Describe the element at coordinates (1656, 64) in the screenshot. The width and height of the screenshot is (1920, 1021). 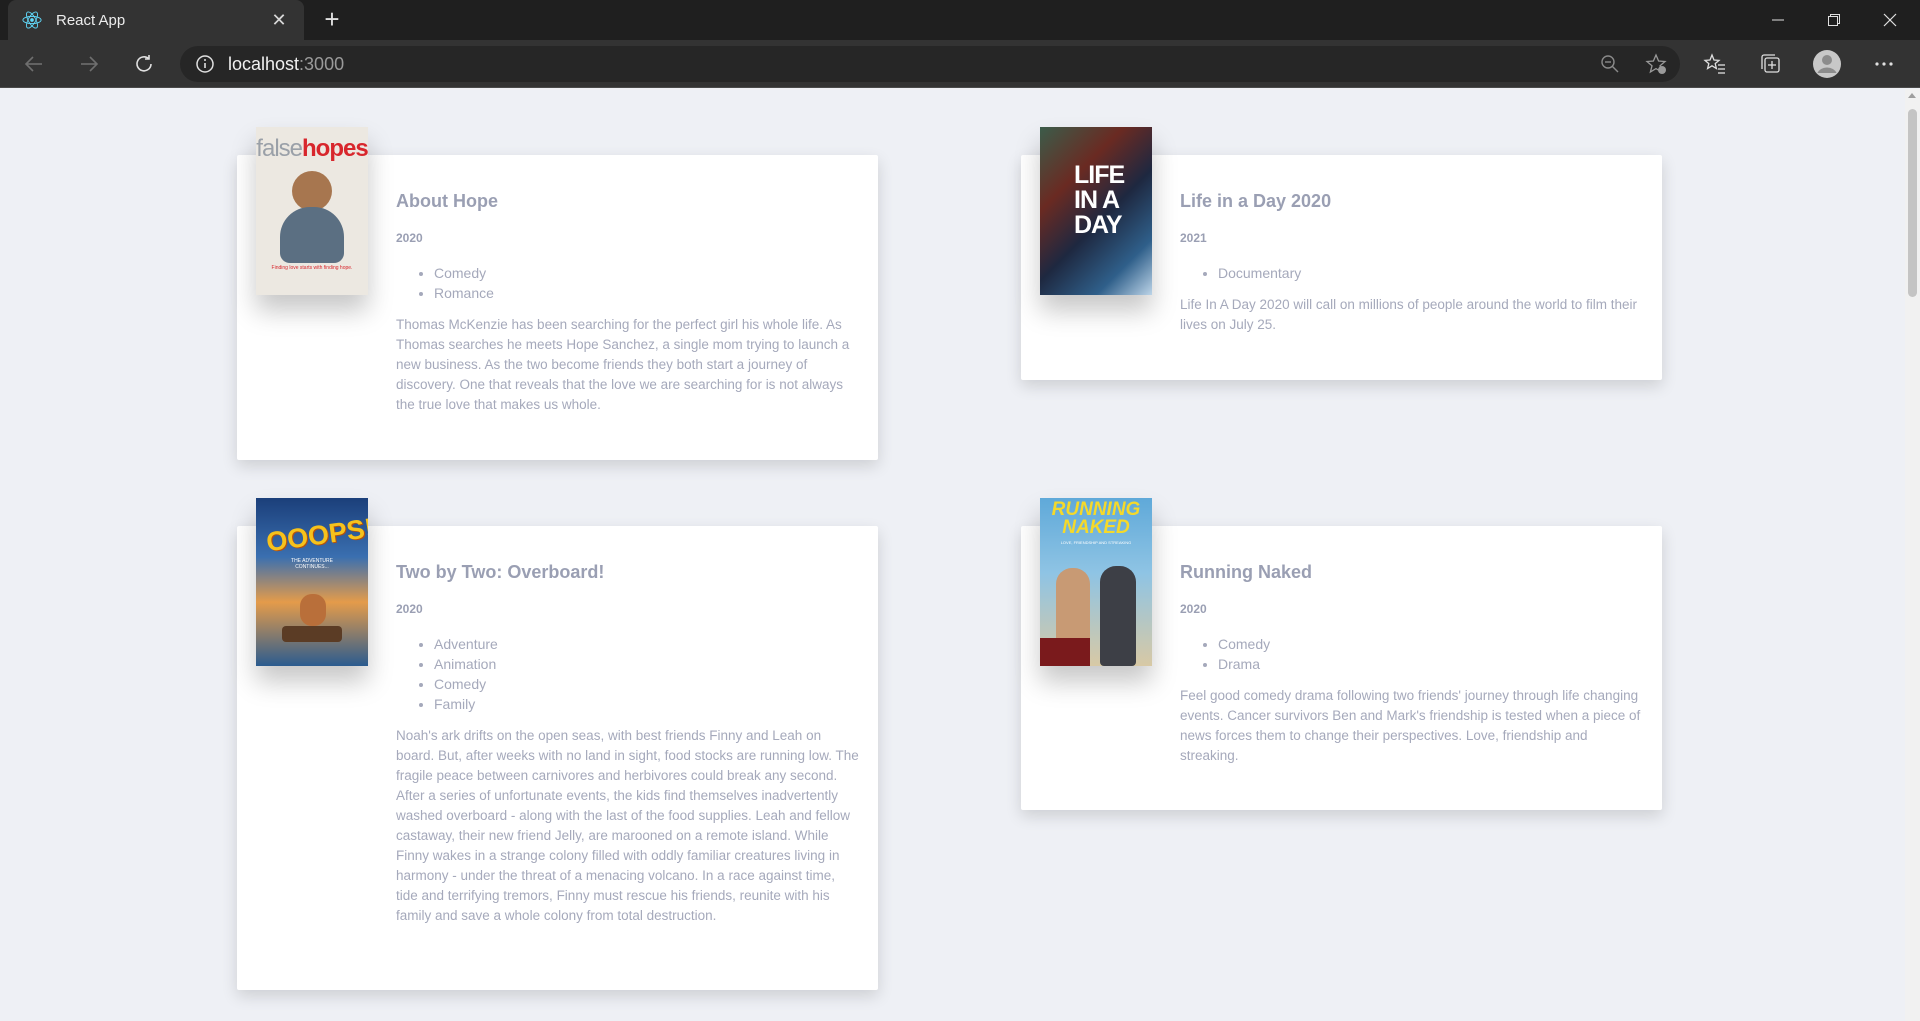
I see `add-favorite-icon` at that location.